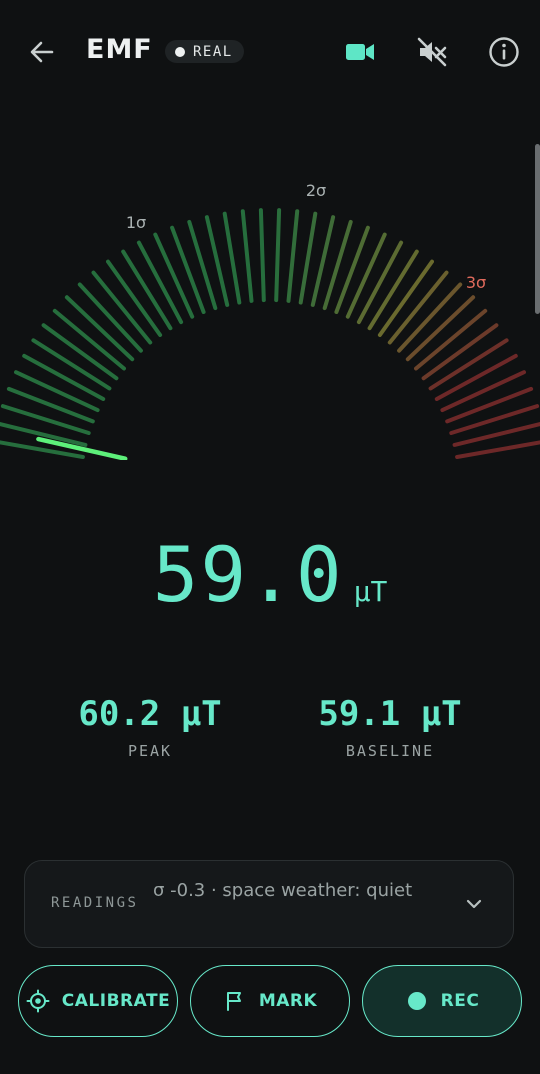 The width and height of the screenshot is (540, 1074). What do you see at coordinates (417, 1001) in the screenshot?
I see `record-dot-icon` at bounding box center [417, 1001].